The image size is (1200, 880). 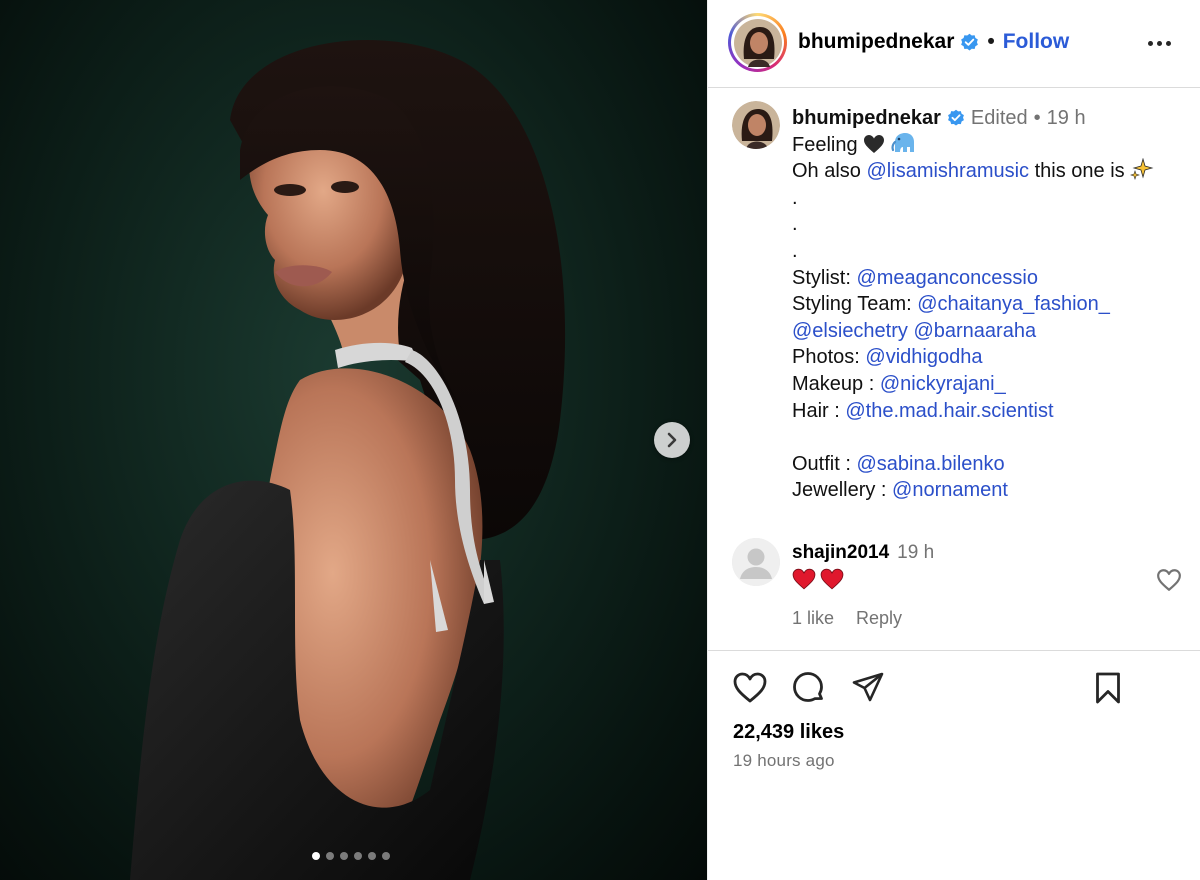 I want to click on caption-avatar-image, so click(x=756, y=125).